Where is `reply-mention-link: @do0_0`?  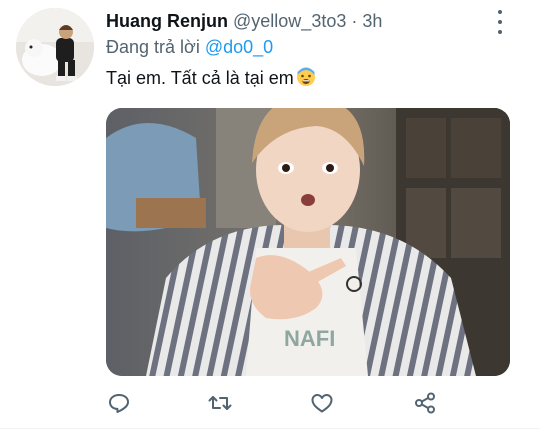 reply-mention-link: @do0_0 is located at coordinates (239, 47).